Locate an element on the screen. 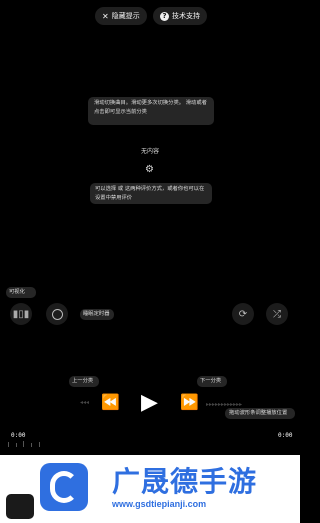  help-icon: ? is located at coordinates (164, 16).